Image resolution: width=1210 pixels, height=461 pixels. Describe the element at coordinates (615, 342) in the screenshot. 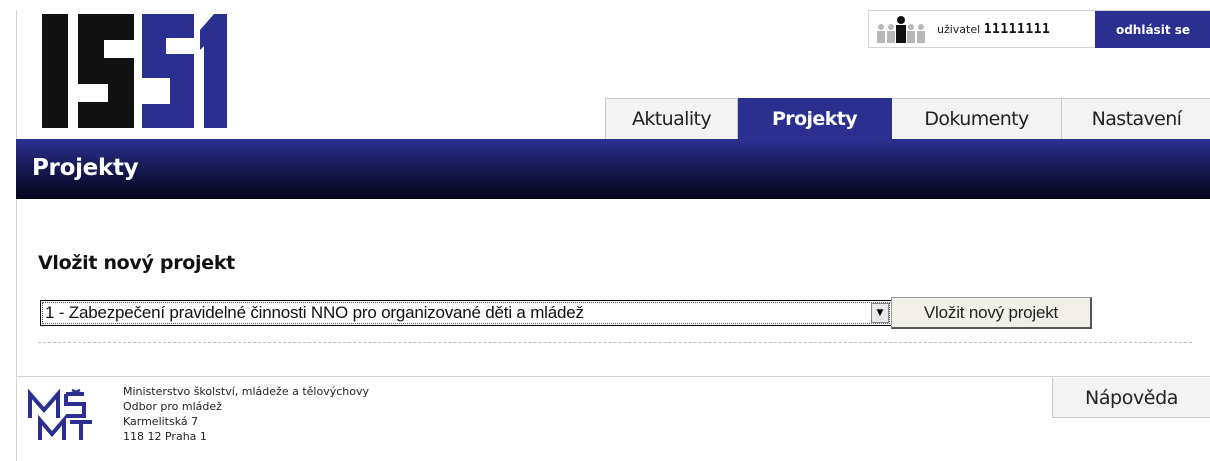

I see `divider` at that location.